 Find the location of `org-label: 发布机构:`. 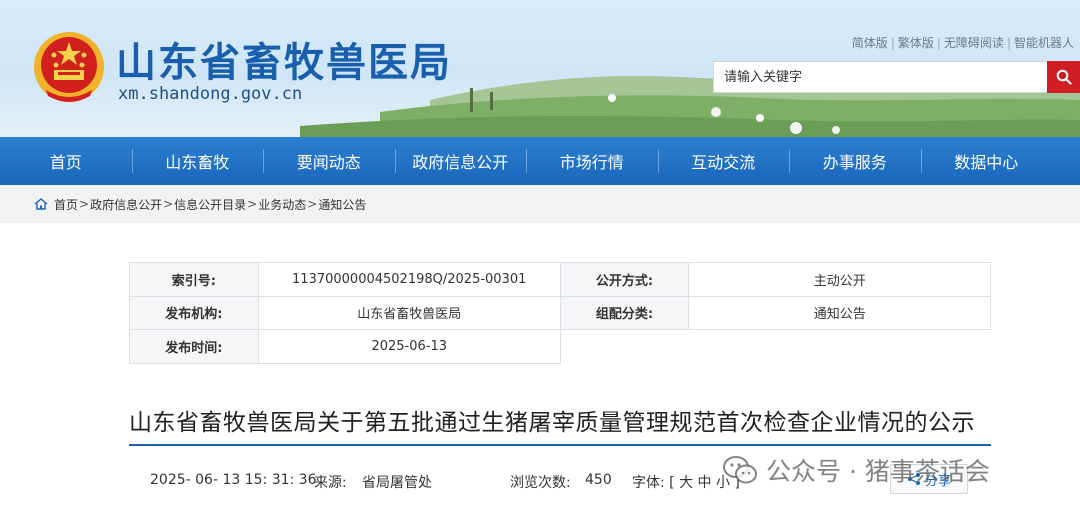

org-label: 发布机构: is located at coordinates (194, 312).